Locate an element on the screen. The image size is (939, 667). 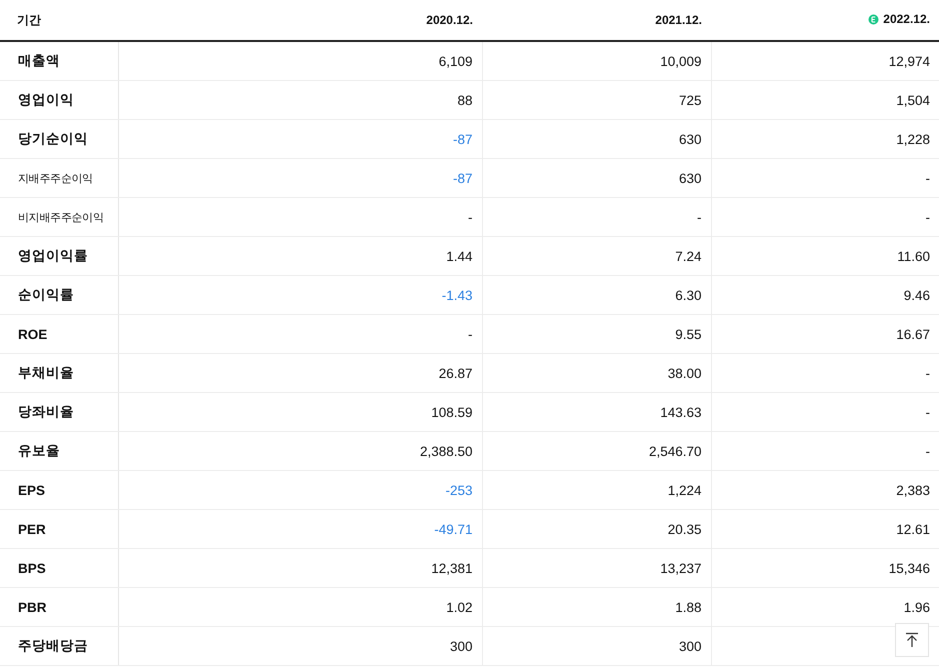
row-label: BPS is located at coordinates (59, 568).